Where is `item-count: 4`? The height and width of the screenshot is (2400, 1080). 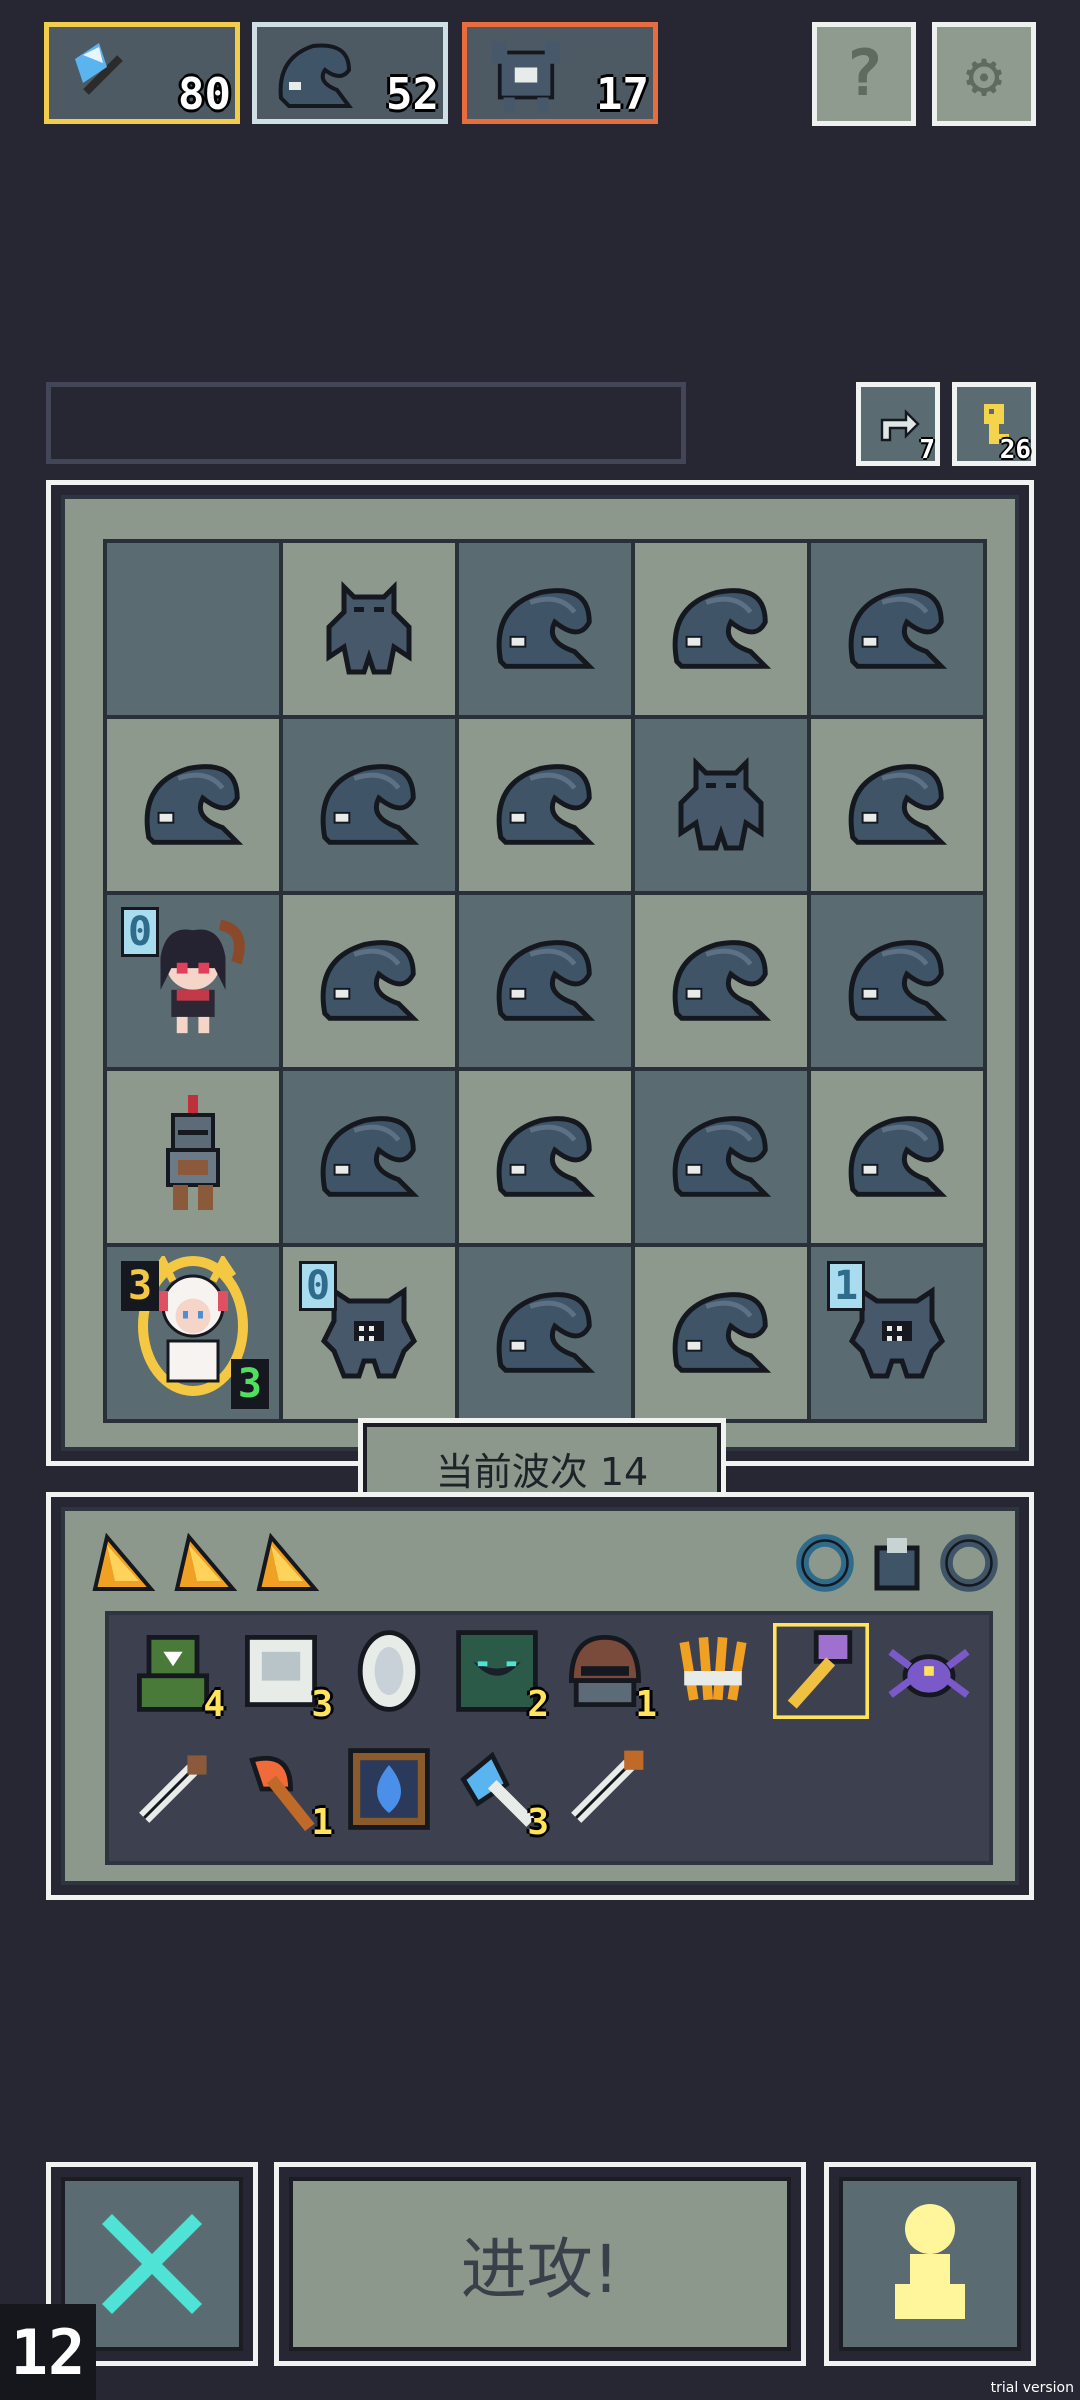 item-count: 4 is located at coordinates (214, 1704).